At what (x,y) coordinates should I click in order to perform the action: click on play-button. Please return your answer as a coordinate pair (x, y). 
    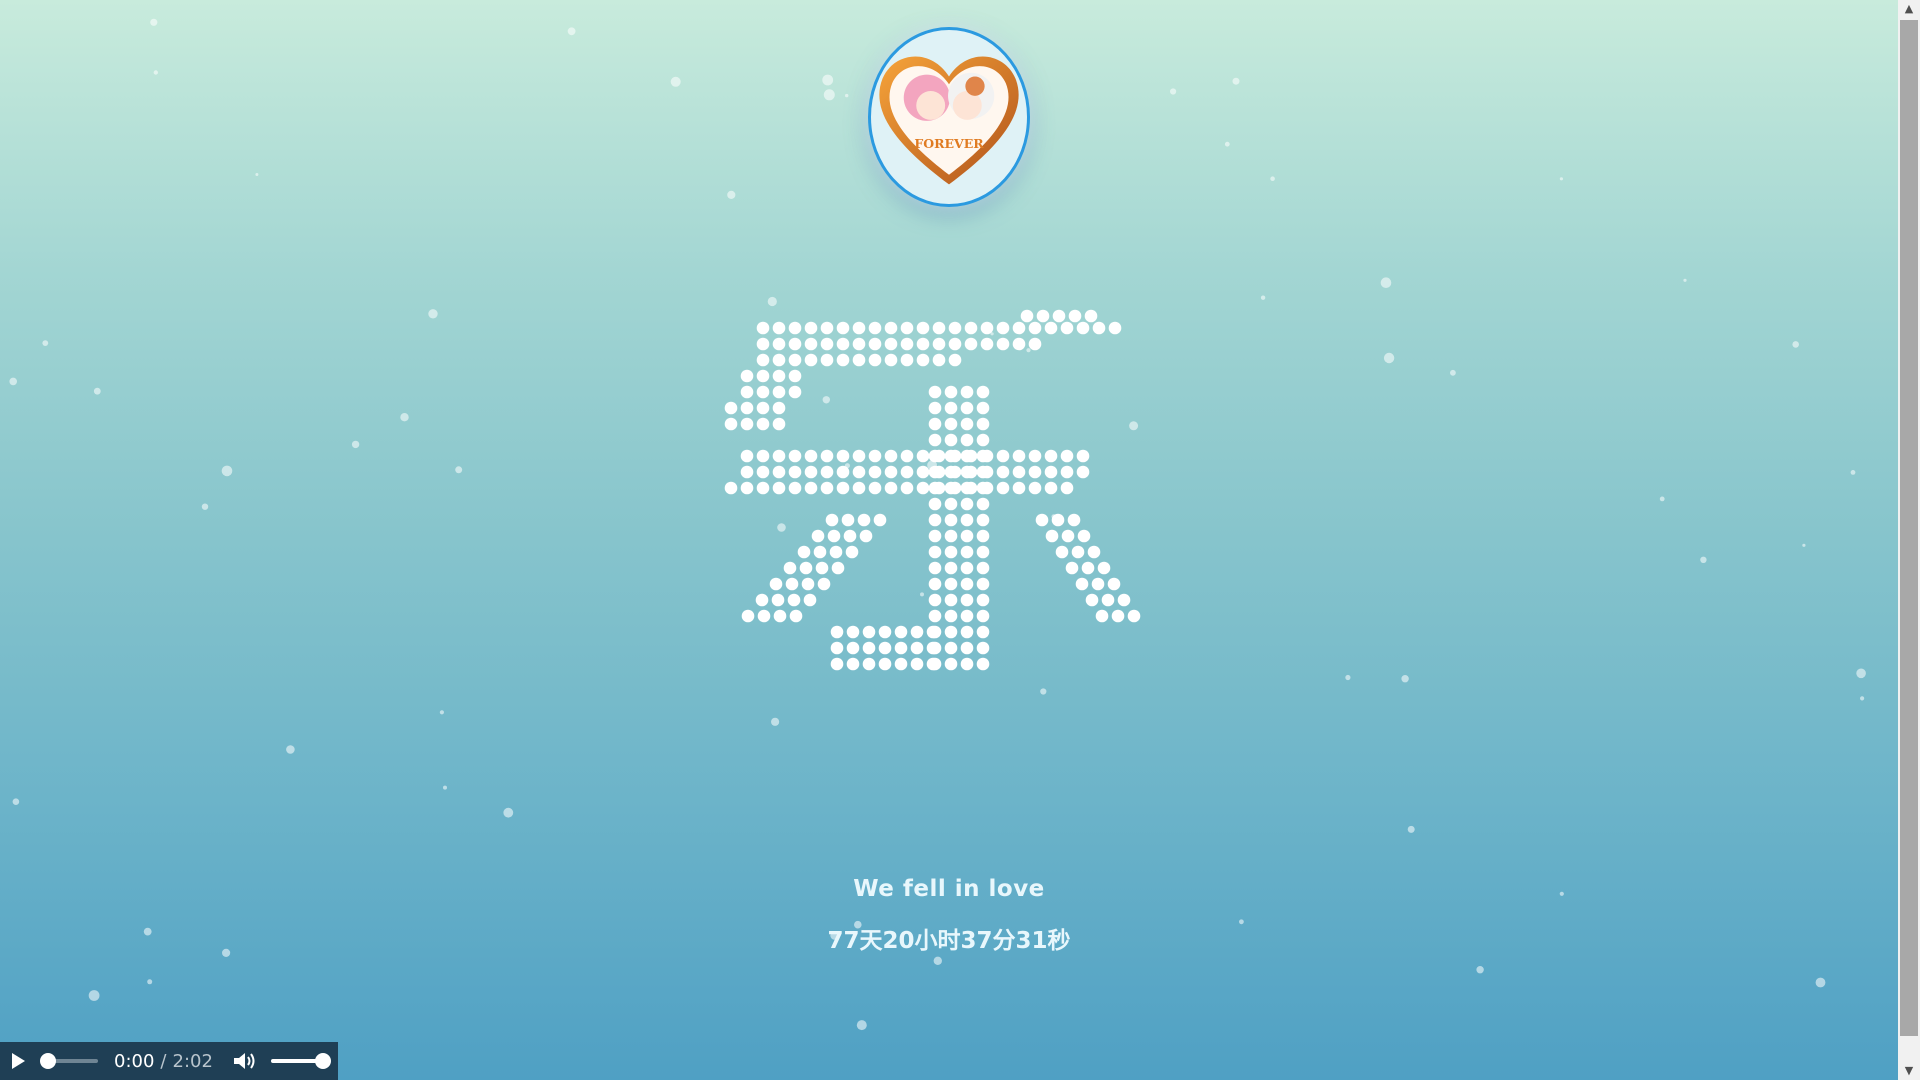
    Looking at the image, I should click on (18, 1061).